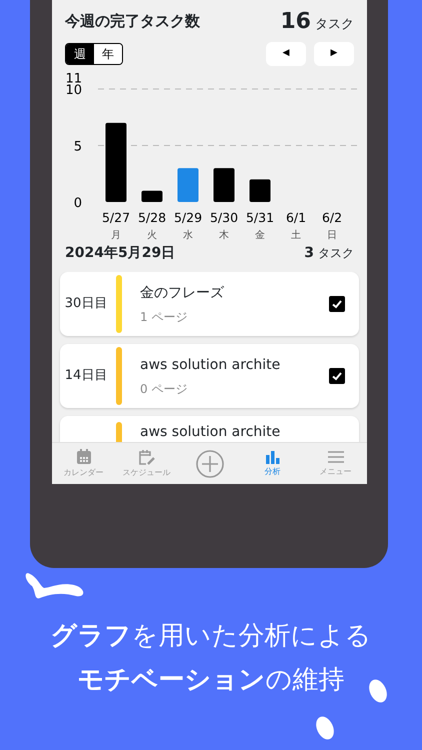  I want to click on weekday-label: 月, so click(116, 235).